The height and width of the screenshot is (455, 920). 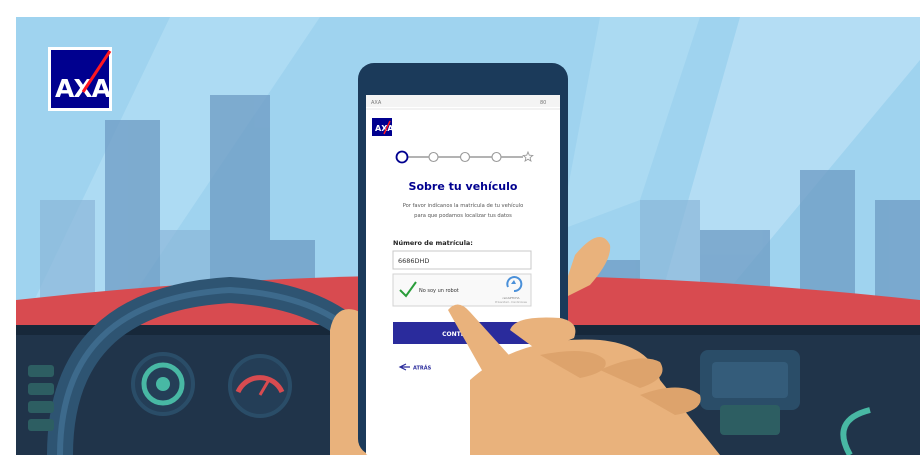 I want to click on license-plate-label: Número de matrícula:, so click(x=433, y=243).